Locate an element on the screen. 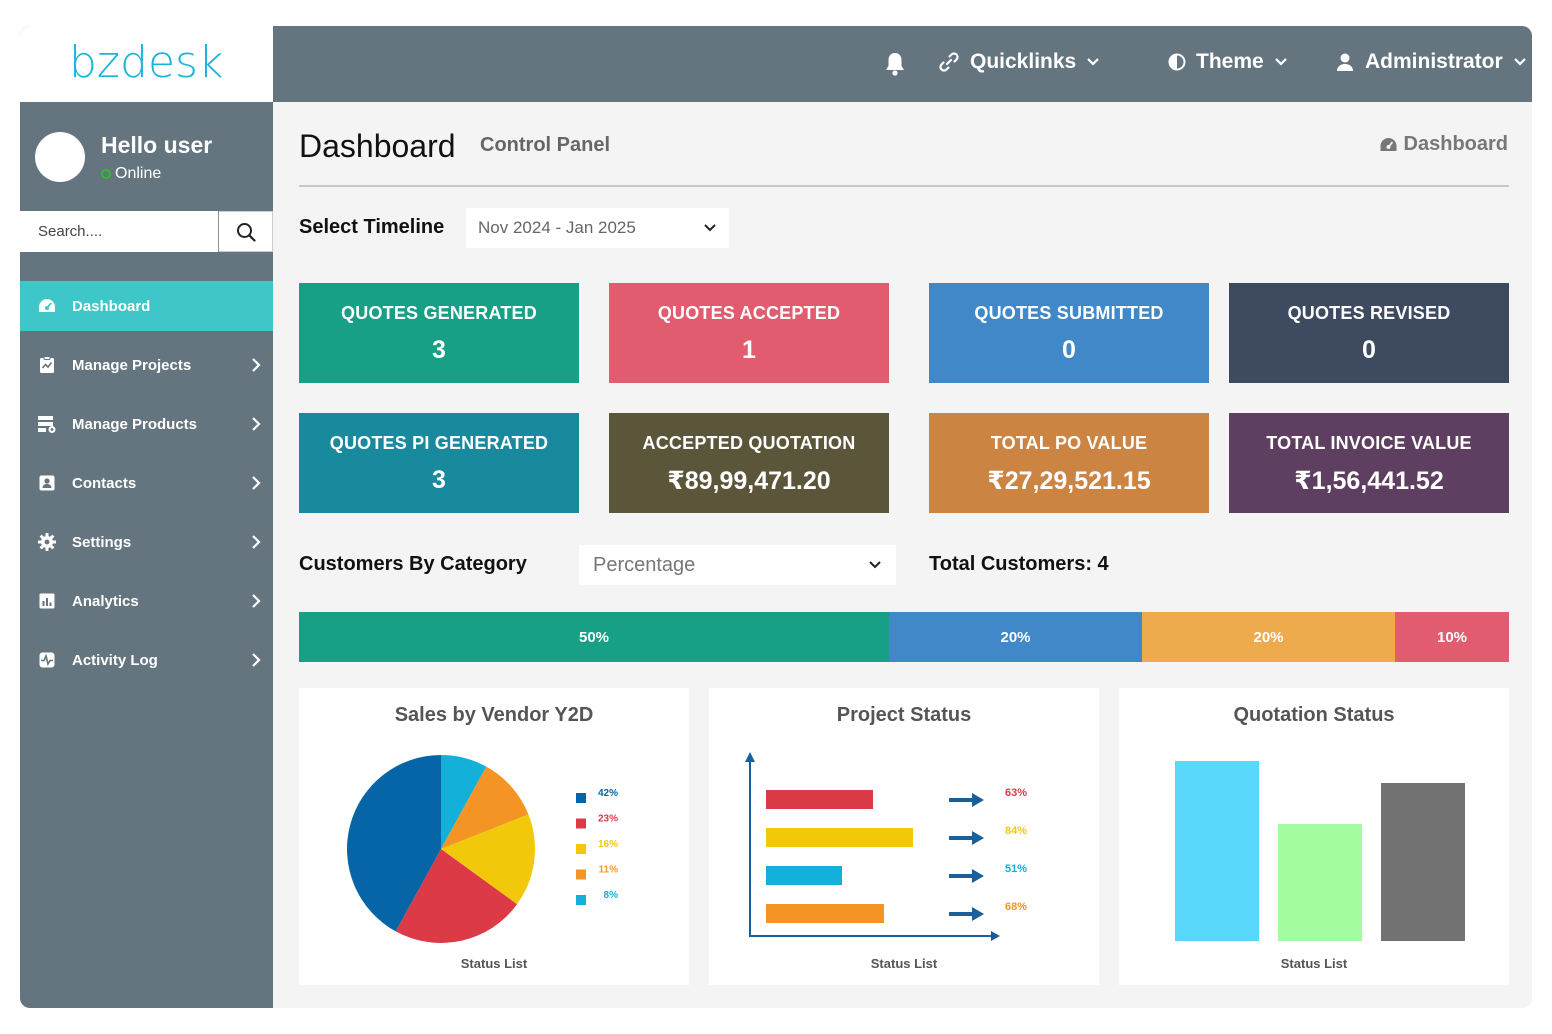  stat-card-label: TOTAL PO VALUE is located at coordinates (1069, 443).